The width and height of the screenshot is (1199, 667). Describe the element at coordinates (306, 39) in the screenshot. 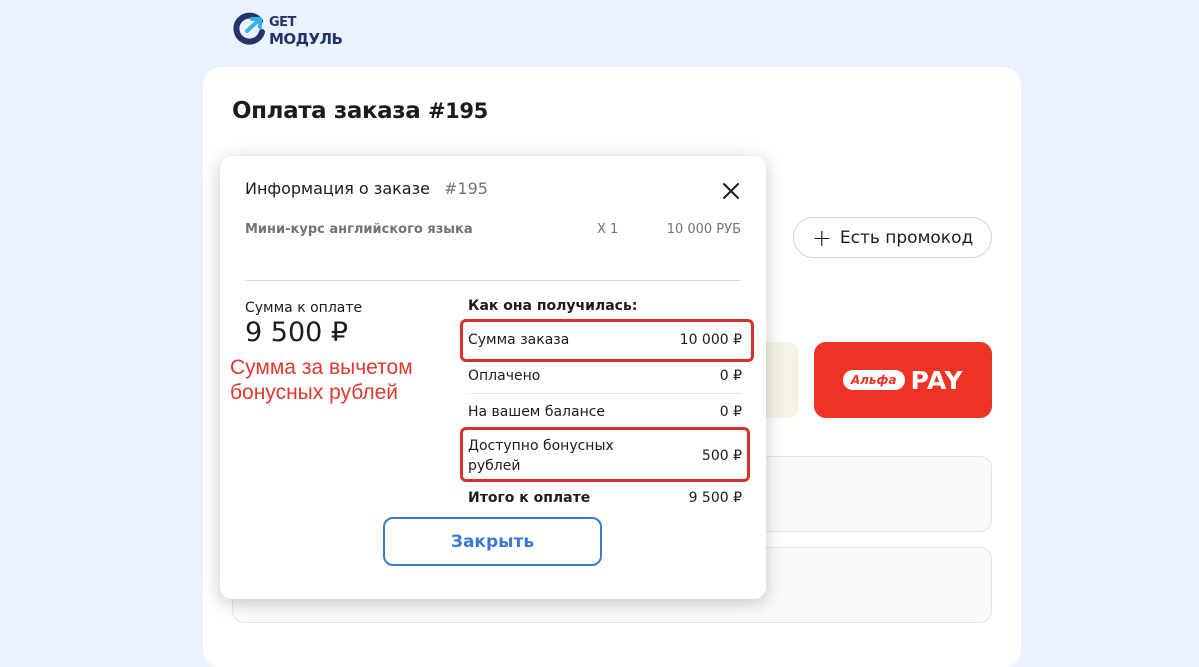

I see `logo-line2: МОДУЛЬ` at that location.